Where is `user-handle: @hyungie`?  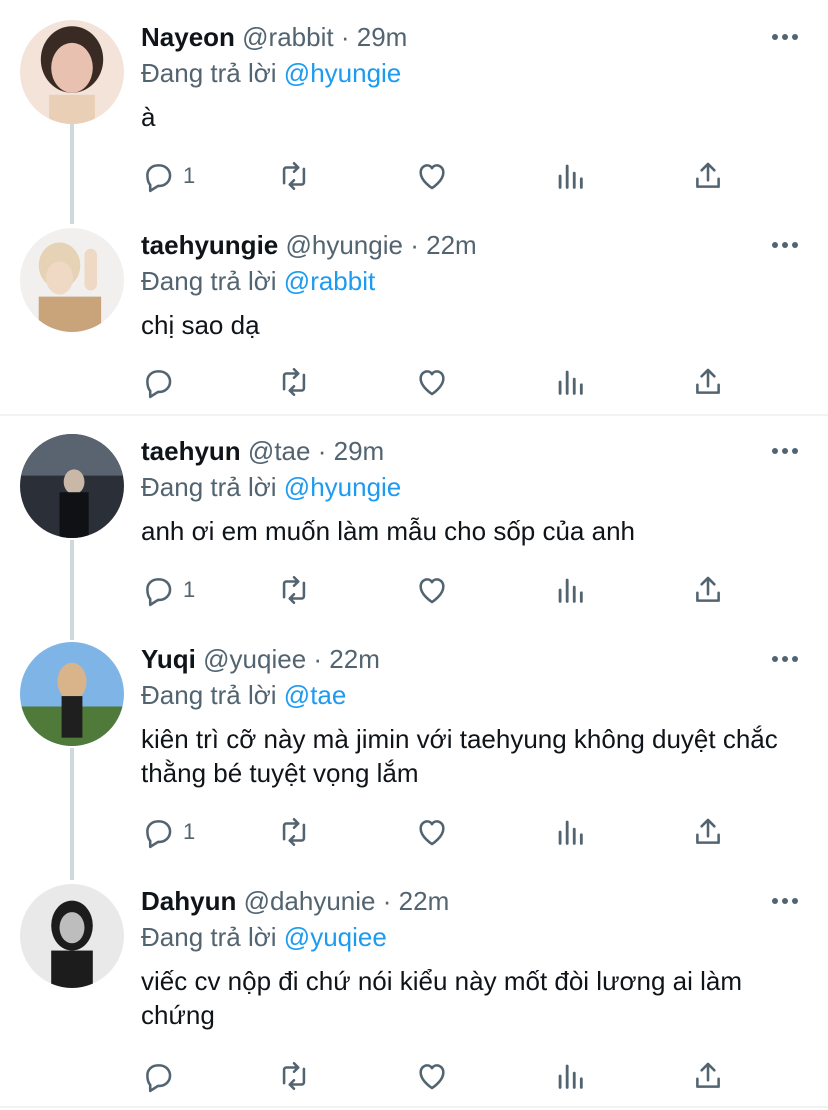 user-handle: @hyungie is located at coordinates (343, 245).